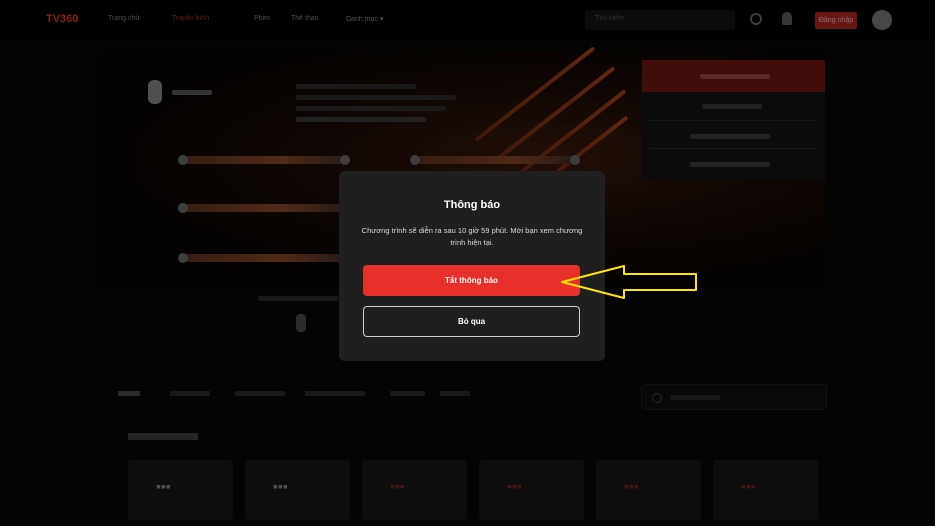 The width and height of the screenshot is (935, 526). What do you see at coordinates (629, 282) in the screenshot?
I see `annotation-arrow-icon` at bounding box center [629, 282].